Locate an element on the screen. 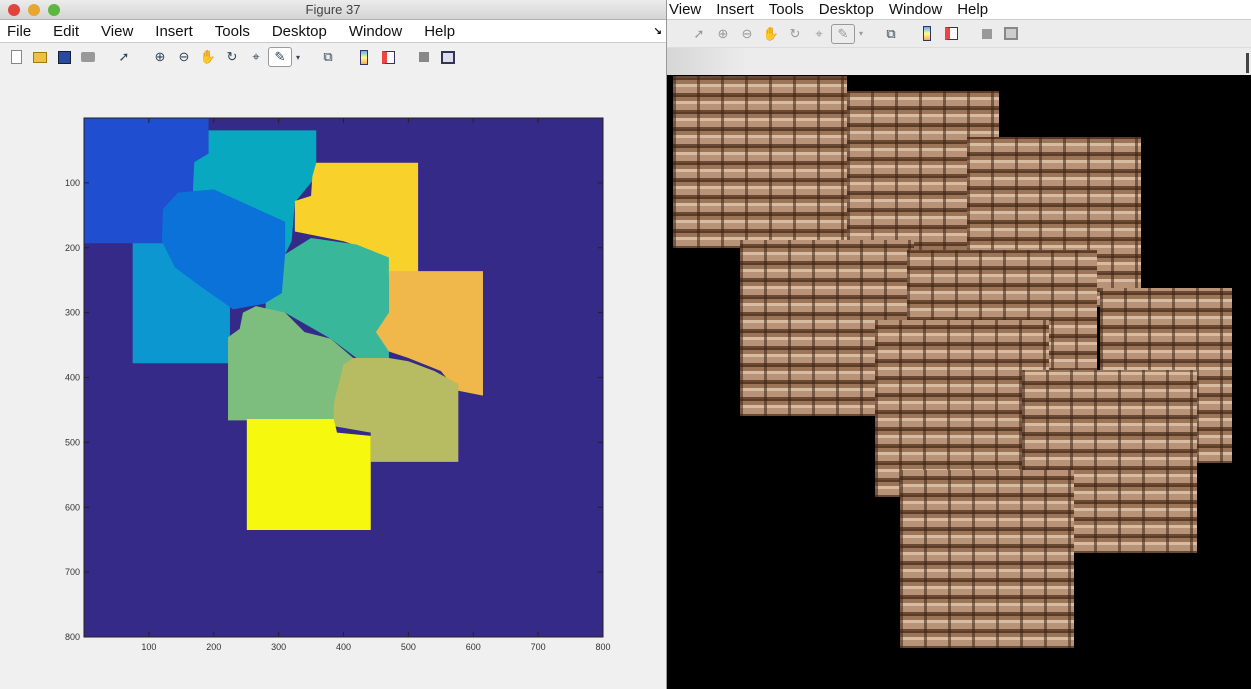 The image size is (1251, 689). menu-file: File is located at coordinates (26, 31).